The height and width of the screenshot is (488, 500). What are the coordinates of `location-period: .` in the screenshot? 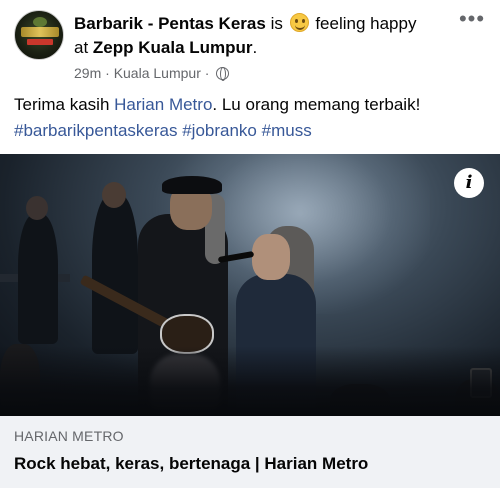 It's located at (255, 47).